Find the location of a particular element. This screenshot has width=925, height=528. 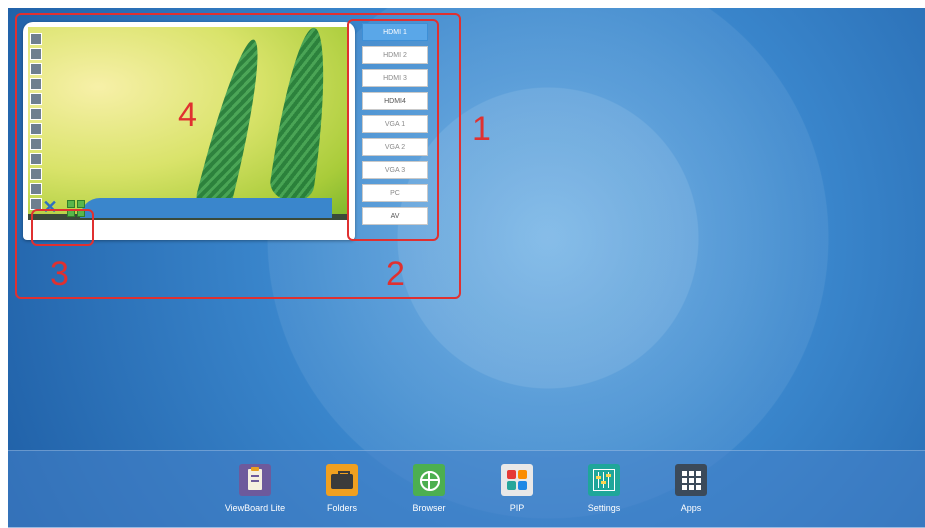

clipboard-icon is located at coordinates (255, 480).